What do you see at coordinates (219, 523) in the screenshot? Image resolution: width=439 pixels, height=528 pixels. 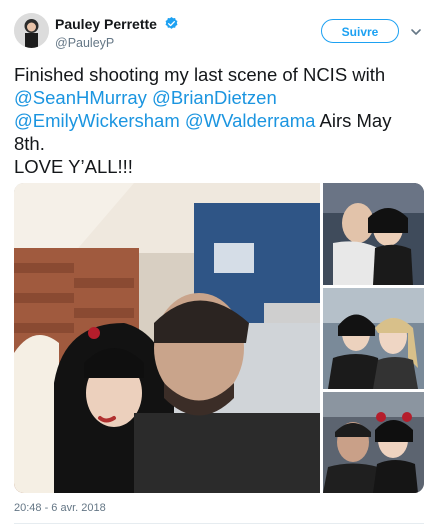 I see `divider` at bounding box center [219, 523].